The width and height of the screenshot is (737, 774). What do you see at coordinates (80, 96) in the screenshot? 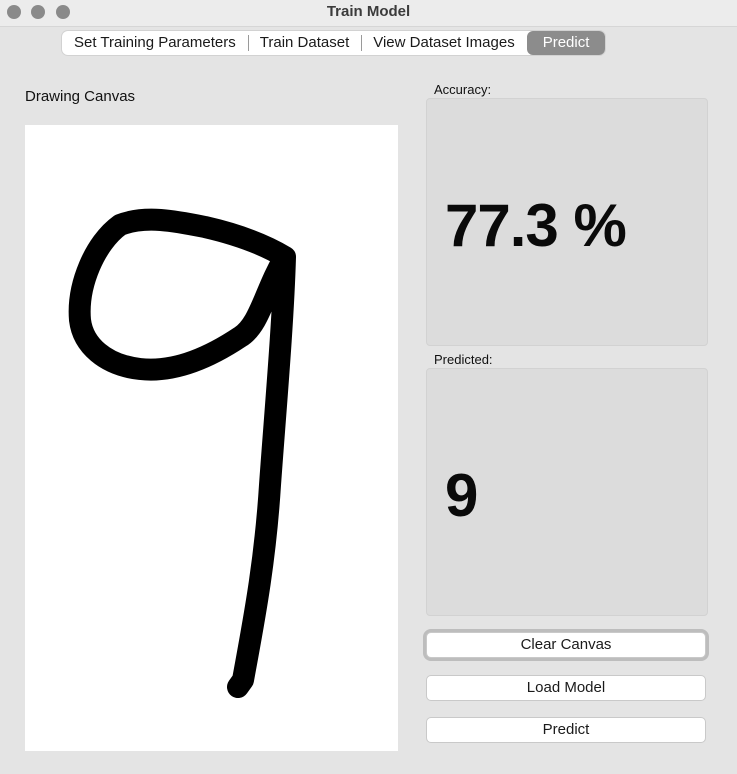
I see `drawing-canvas-label: Drawing Canvas` at bounding box center [80, 96].